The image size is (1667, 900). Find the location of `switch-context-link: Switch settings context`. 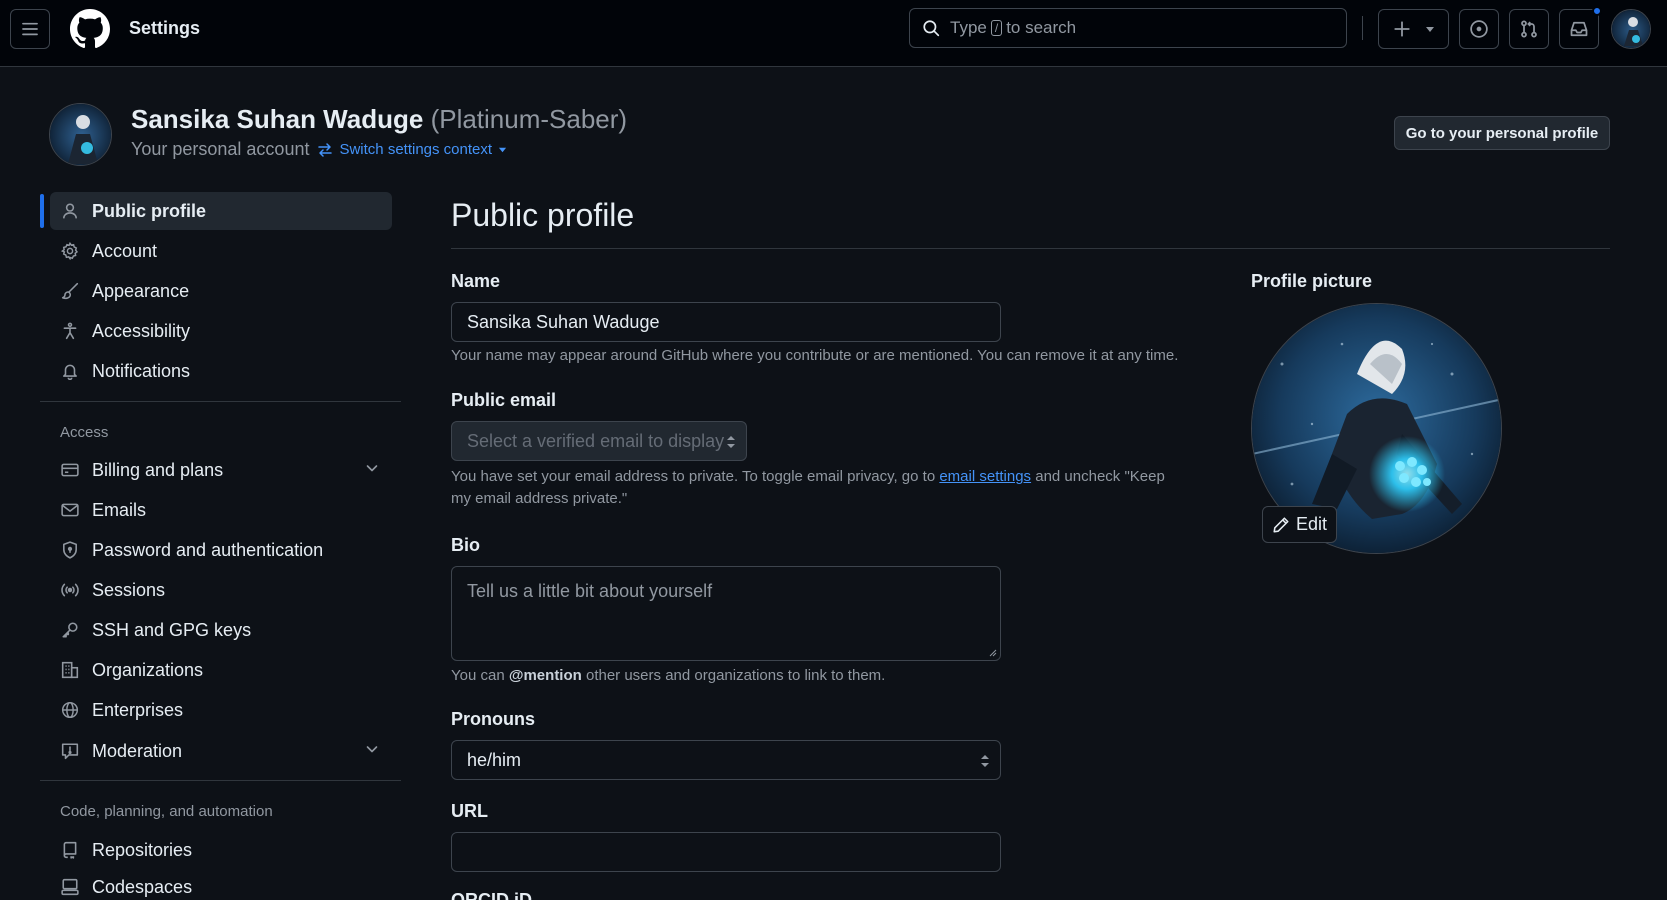

switch-context-link: Switch settings context is located at coordinates (412, 149).